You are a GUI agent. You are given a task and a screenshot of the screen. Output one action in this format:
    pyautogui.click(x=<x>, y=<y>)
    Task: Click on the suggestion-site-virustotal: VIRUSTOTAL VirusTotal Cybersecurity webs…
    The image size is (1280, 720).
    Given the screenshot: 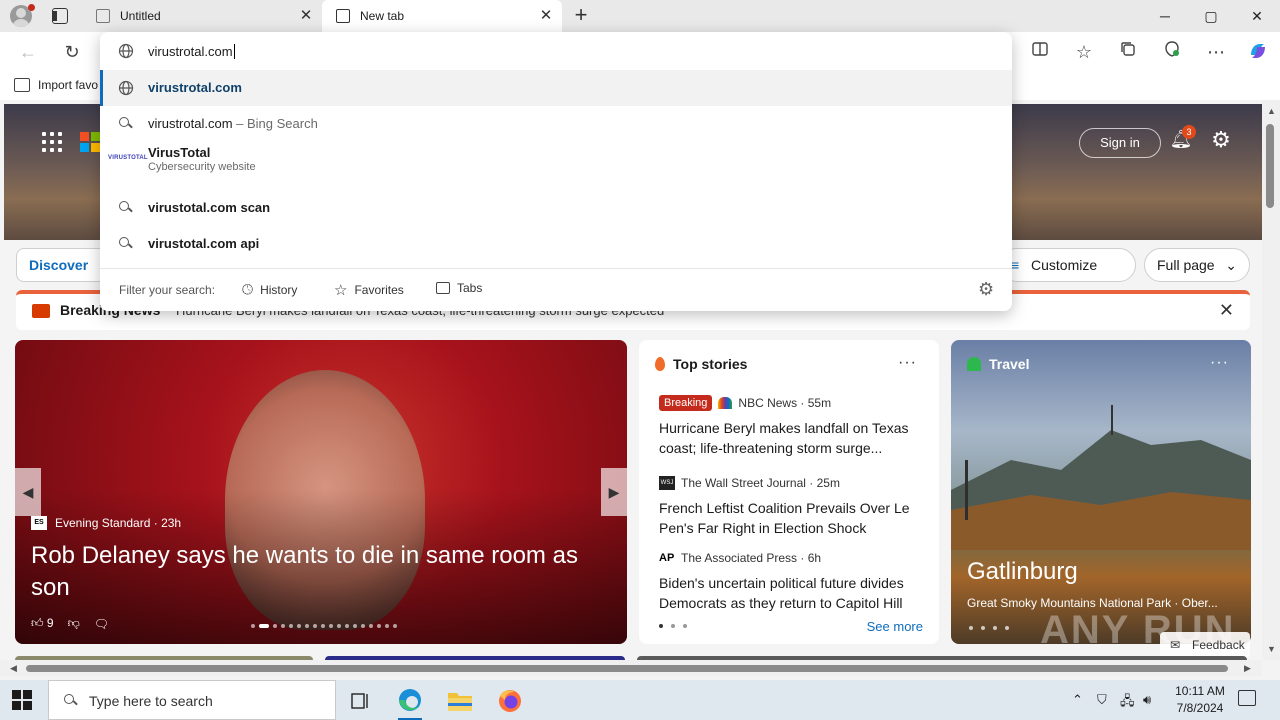 What is the action you would take?
    pyautogui.click(x=556, y=162)
    